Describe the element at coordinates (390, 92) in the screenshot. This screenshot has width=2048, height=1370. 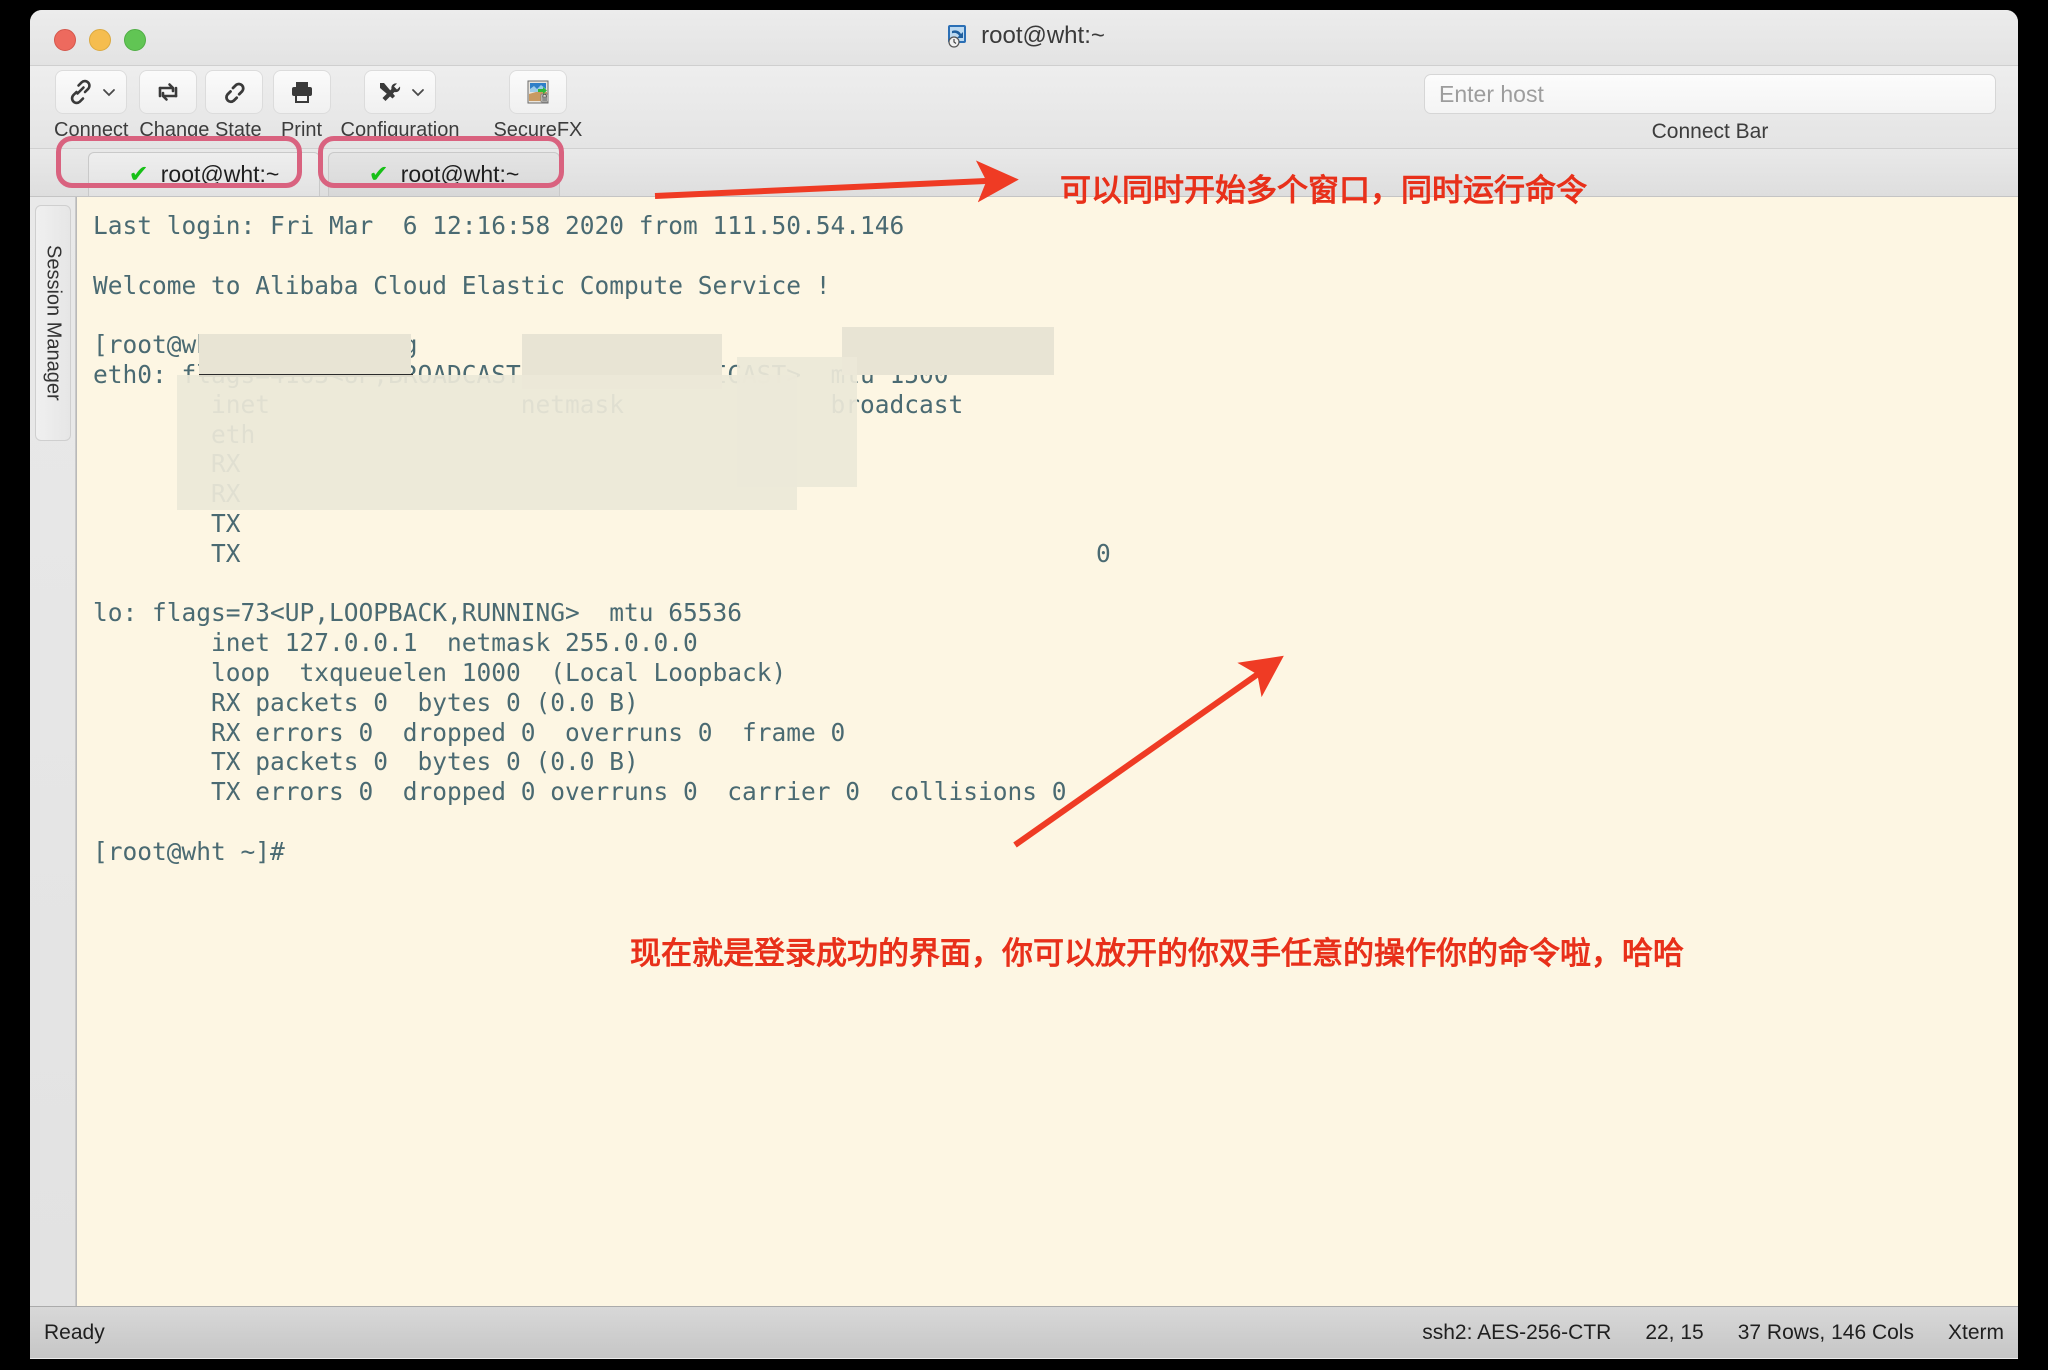
I see `tools-icon` at that location.